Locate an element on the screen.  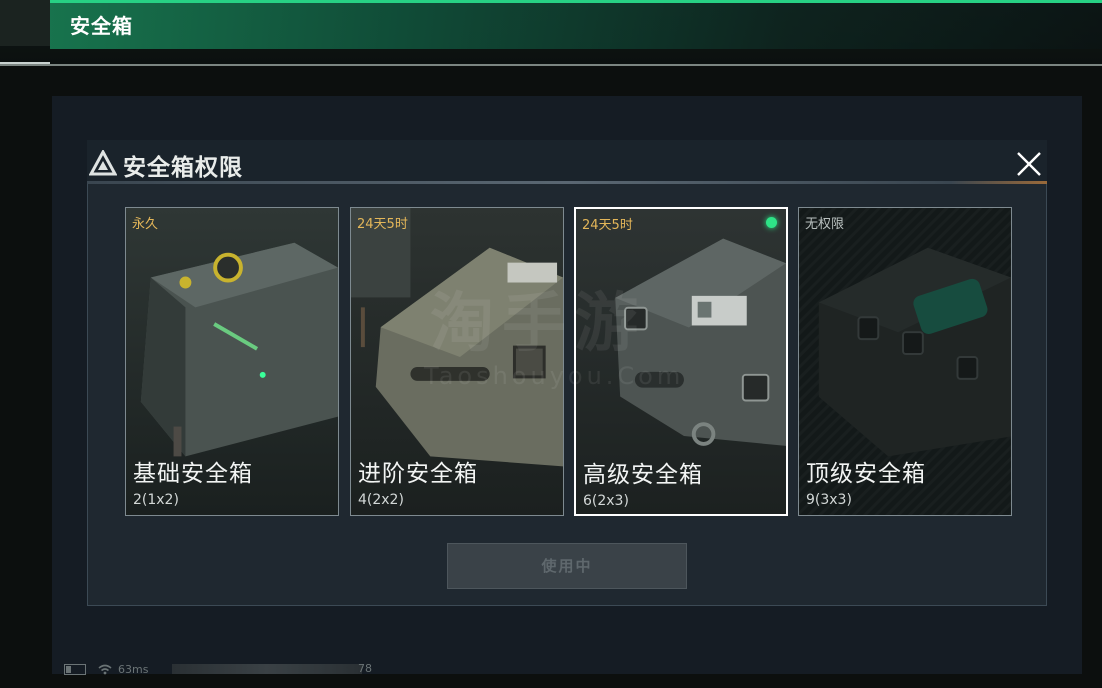
safebox-card-basic: 永久 基础安全箱 2(1x2) is located at coordinates (232, 361).